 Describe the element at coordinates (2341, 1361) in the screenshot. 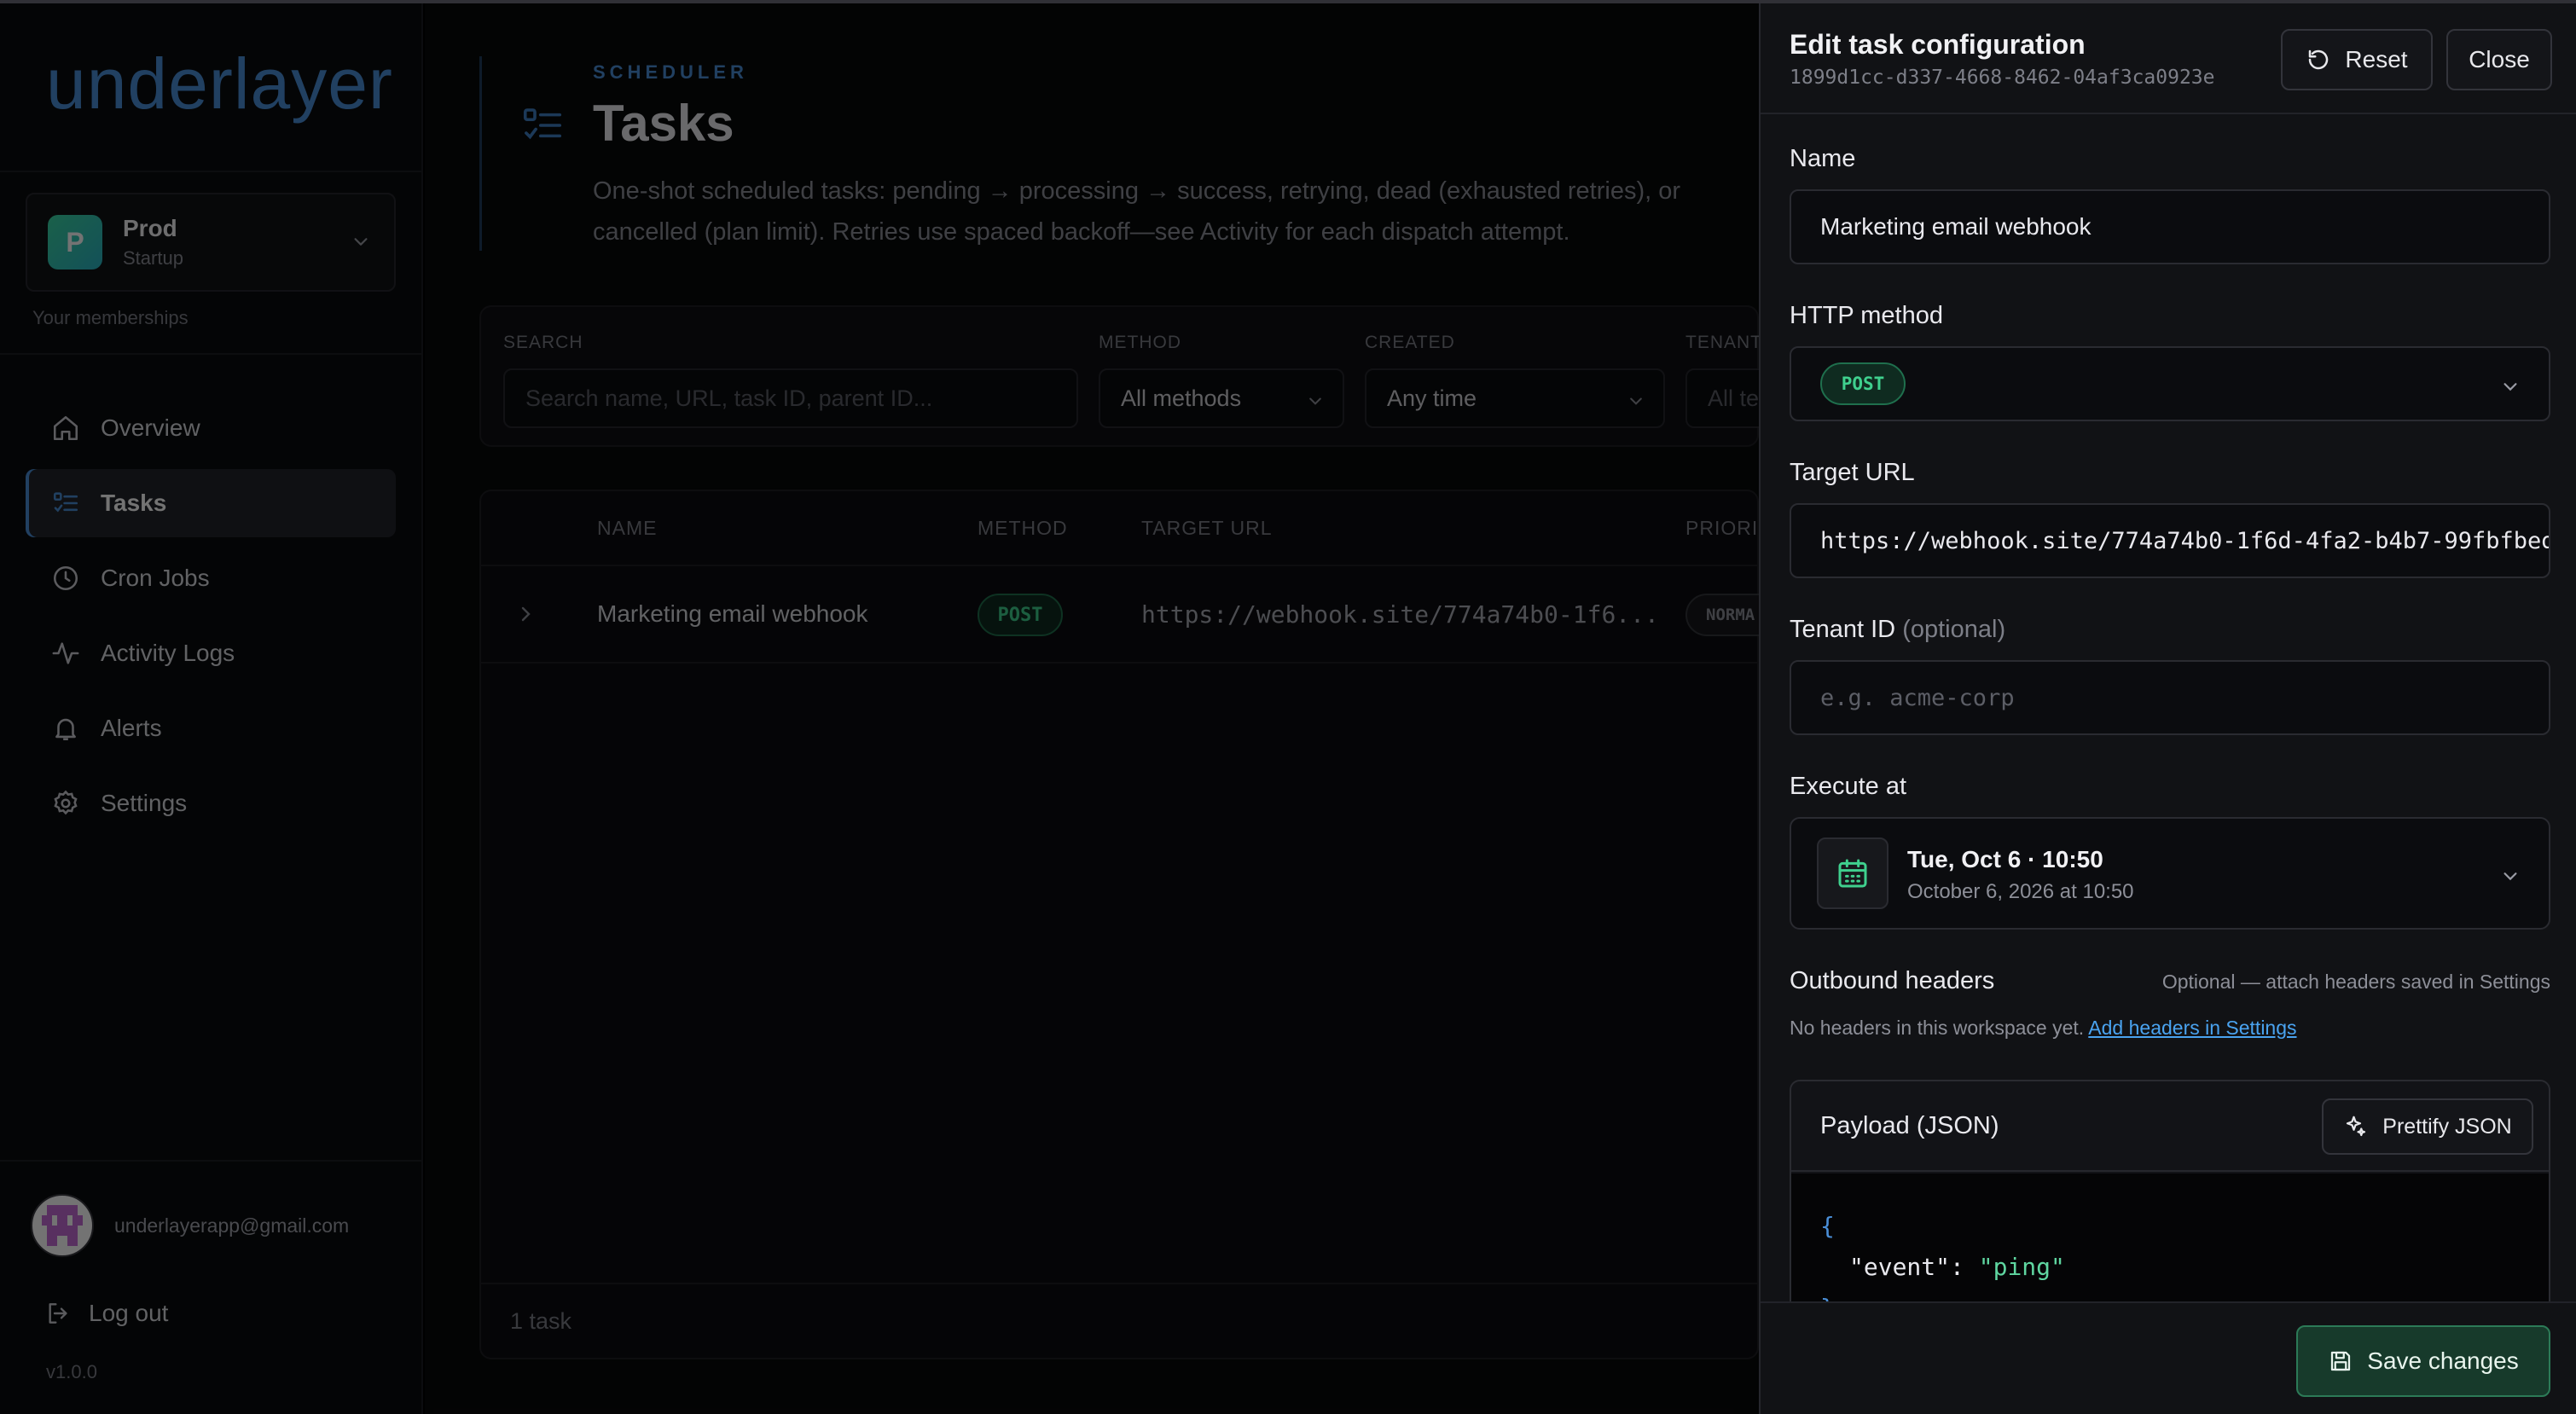

I see `save-icon` at that location.